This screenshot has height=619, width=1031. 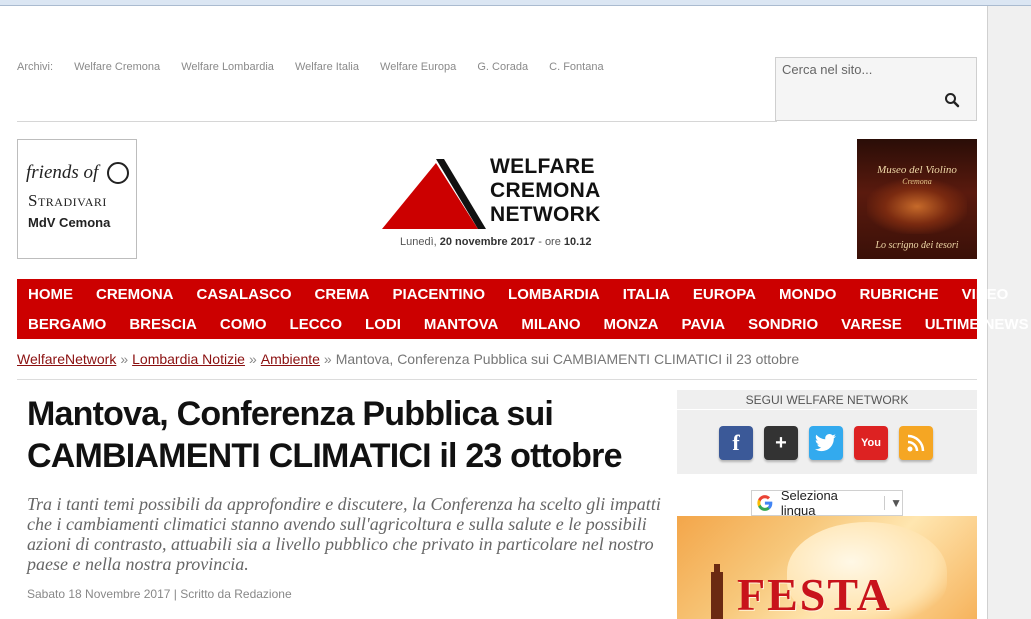 What do you see at coordinates (876, 89) in the screenshot?
I see `search-box` at bounding box center [876, 89].